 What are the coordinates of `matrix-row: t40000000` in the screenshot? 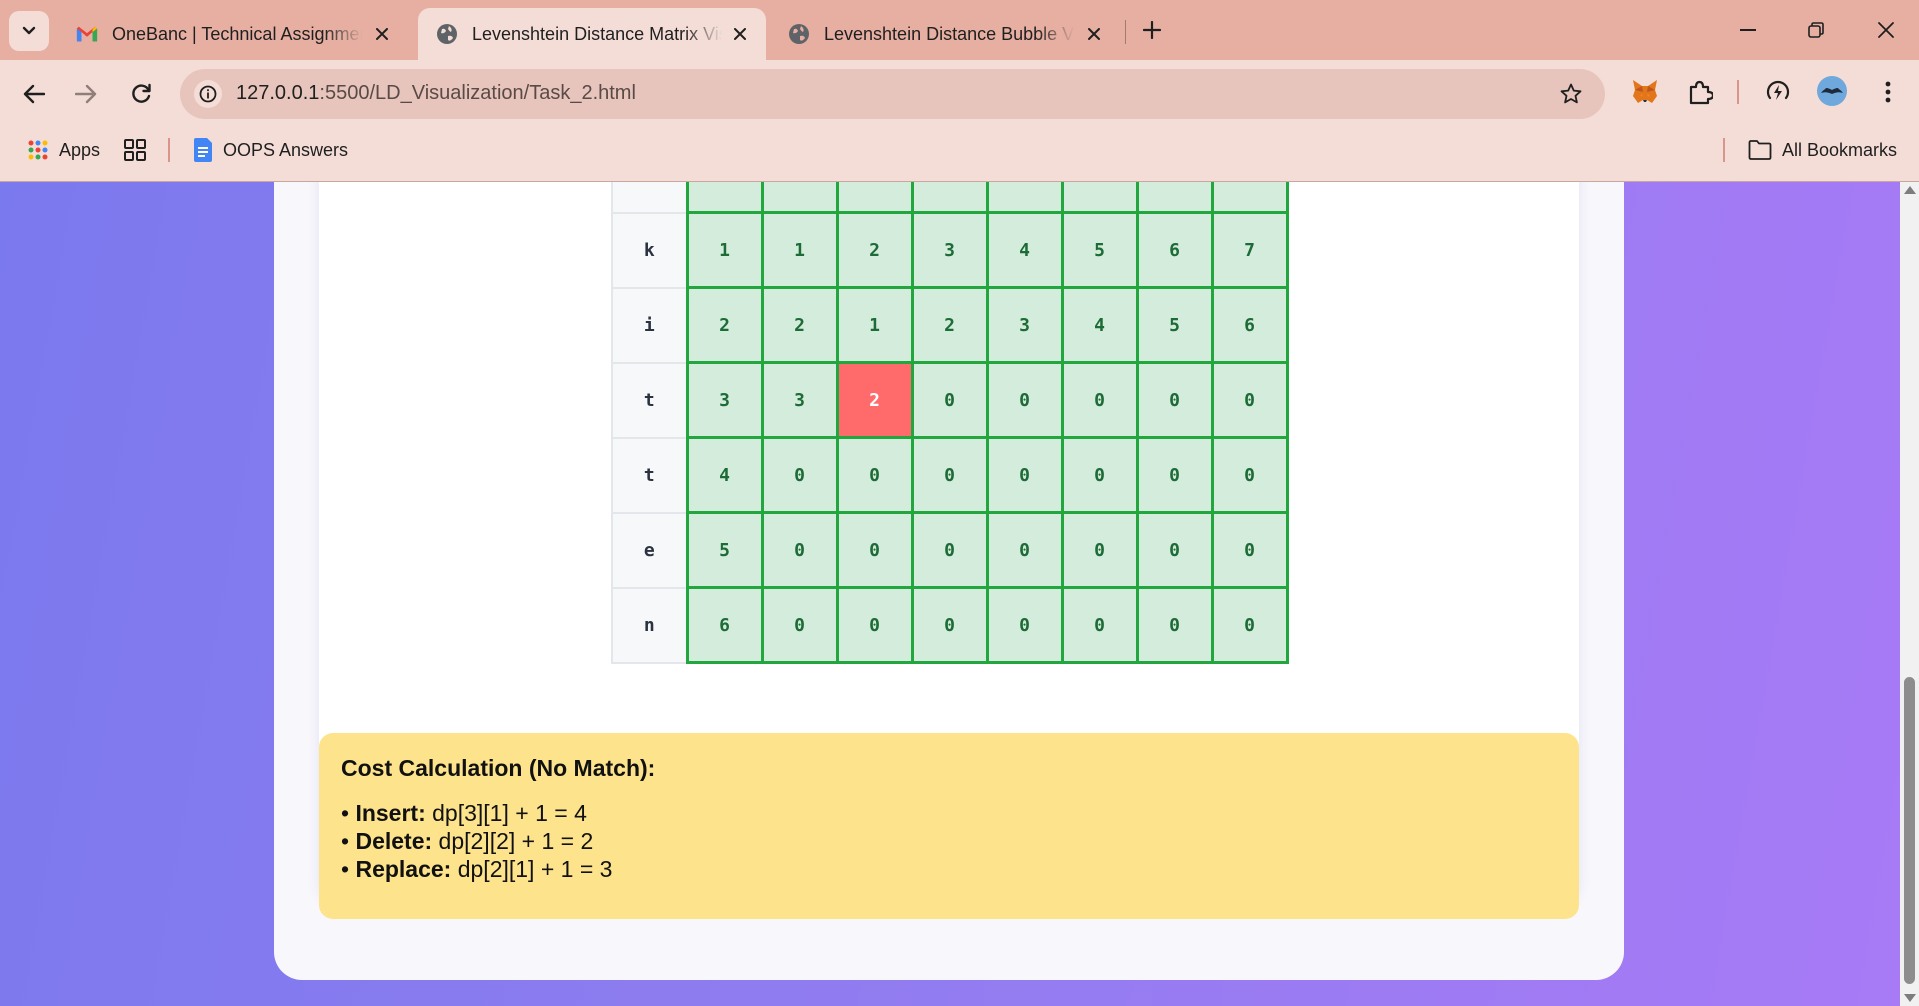 It's located at (950, 475).